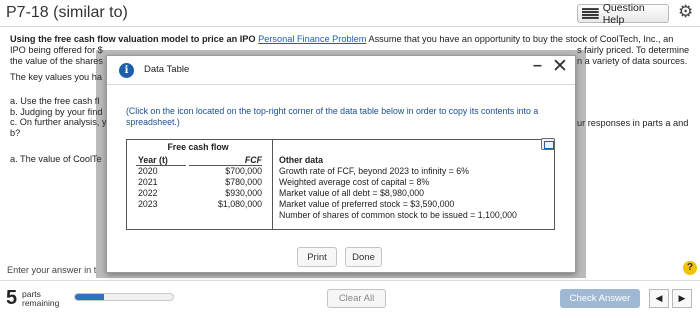  Describe the element at coordinates (633, 123) in the screenshot. I see `responses-text: ur responses in parts a and` at that location.